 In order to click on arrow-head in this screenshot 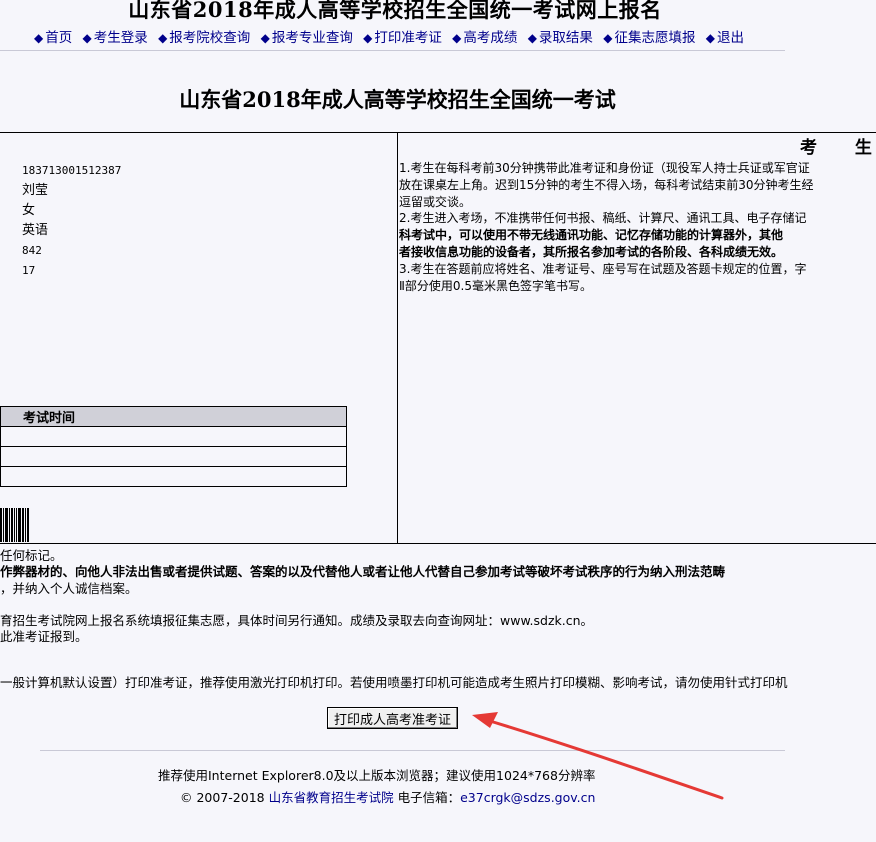, I will do `click(485, 720)`.